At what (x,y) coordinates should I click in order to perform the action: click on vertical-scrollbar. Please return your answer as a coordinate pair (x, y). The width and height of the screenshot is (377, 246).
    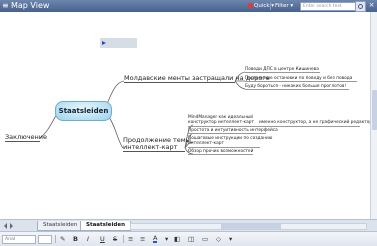
    Looking at the image, I should click on (373, 115).